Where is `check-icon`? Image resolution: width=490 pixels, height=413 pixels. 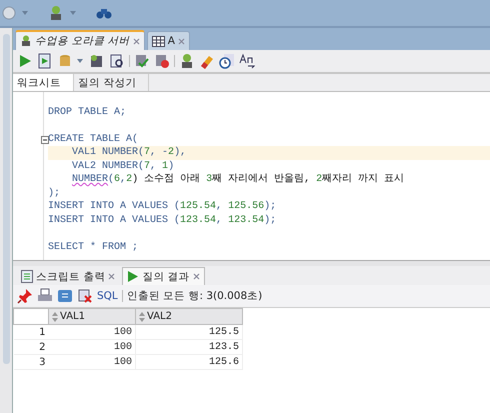 check-icon is located at coordinates (142, 61).